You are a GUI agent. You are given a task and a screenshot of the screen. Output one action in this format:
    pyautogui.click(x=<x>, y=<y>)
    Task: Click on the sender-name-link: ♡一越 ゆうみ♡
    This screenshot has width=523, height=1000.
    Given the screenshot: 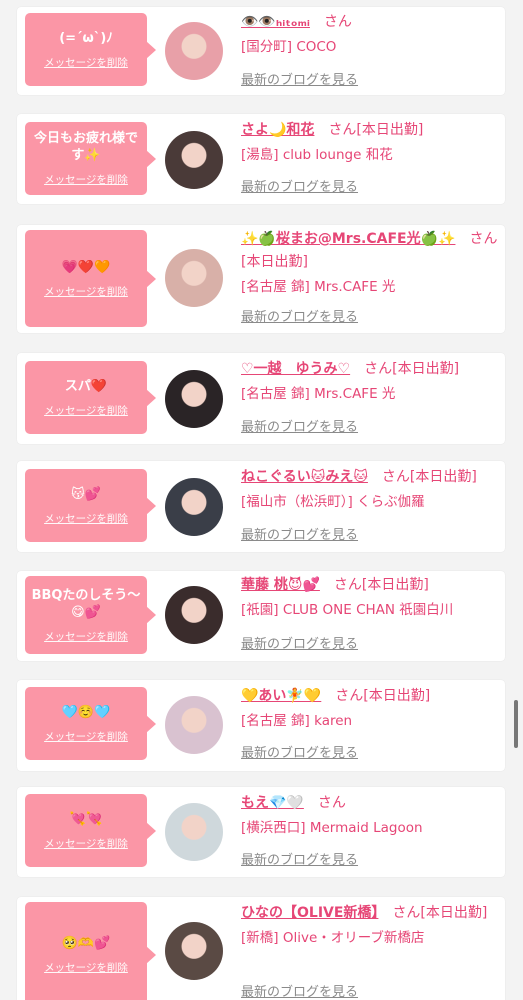 What is the action you would take?
    pyautogui.click(x=295, y=369)
    